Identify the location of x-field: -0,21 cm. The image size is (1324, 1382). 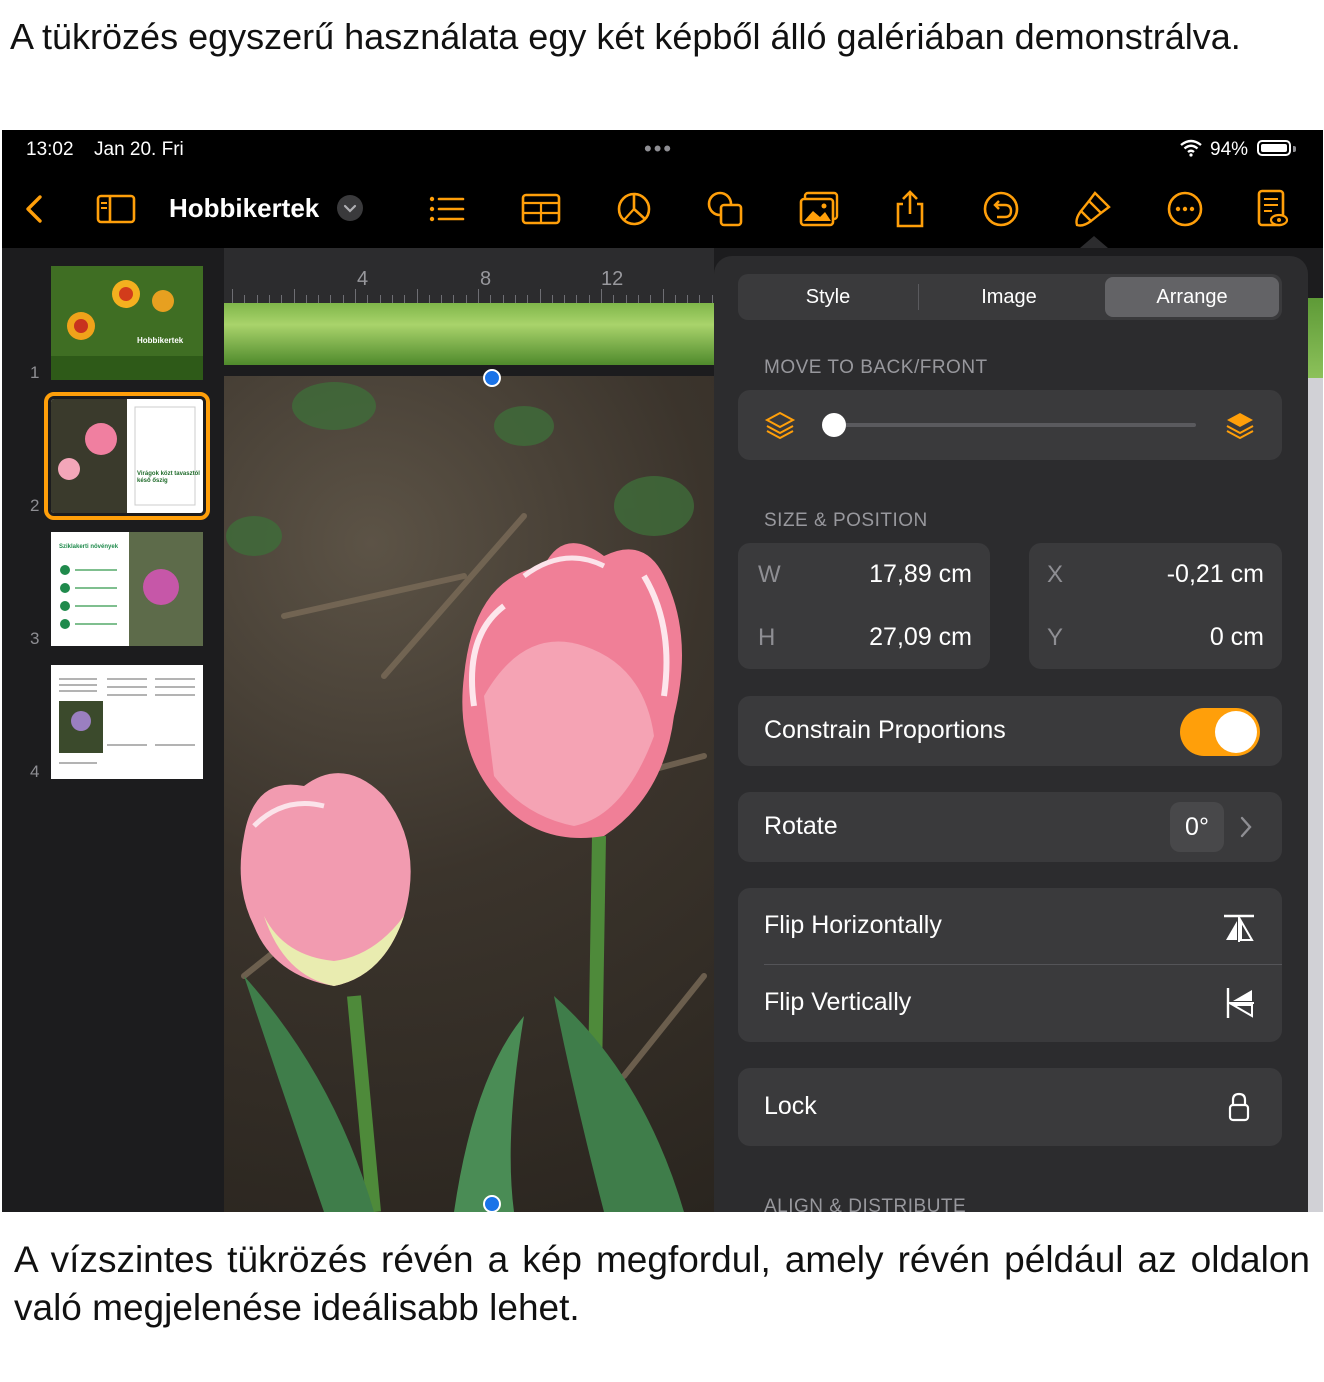
(1215, 574).